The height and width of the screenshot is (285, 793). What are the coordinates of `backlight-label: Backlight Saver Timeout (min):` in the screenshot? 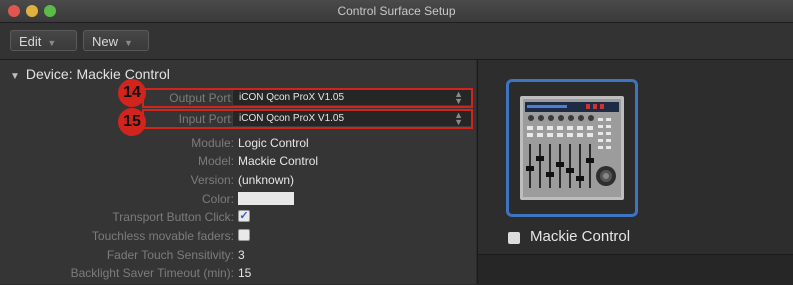 It's located at (152, 273).